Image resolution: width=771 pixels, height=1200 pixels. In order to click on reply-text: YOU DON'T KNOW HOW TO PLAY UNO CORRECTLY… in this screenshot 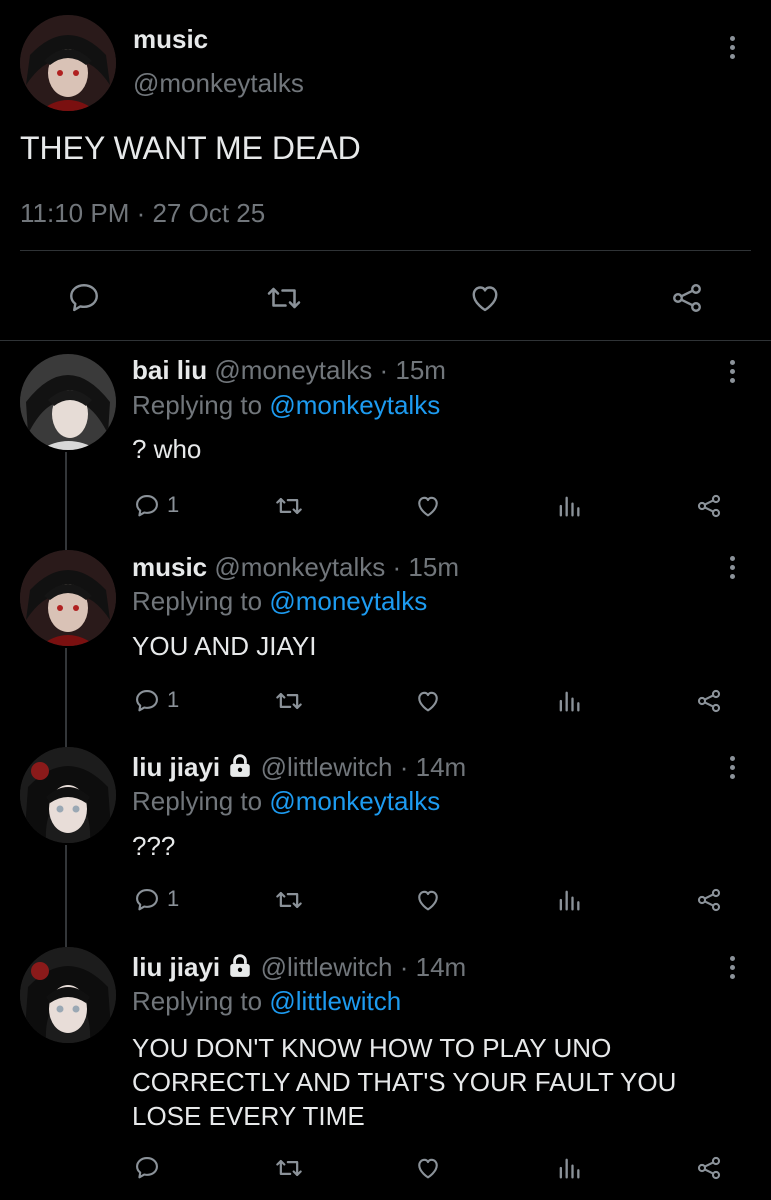, I will do `click(404, 1082)`.